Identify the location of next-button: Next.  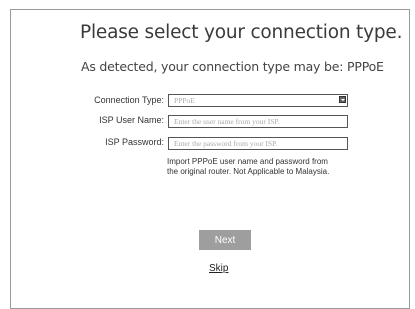
(225, 240).